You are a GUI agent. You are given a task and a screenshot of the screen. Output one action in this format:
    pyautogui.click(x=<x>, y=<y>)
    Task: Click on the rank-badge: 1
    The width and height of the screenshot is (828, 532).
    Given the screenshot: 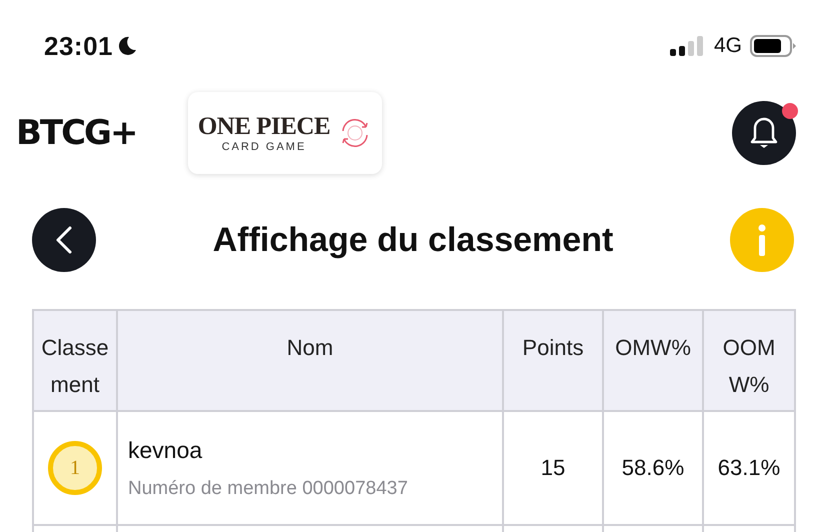 What is the action you would take?
    pyautogui.click(x=75, y=468)
    